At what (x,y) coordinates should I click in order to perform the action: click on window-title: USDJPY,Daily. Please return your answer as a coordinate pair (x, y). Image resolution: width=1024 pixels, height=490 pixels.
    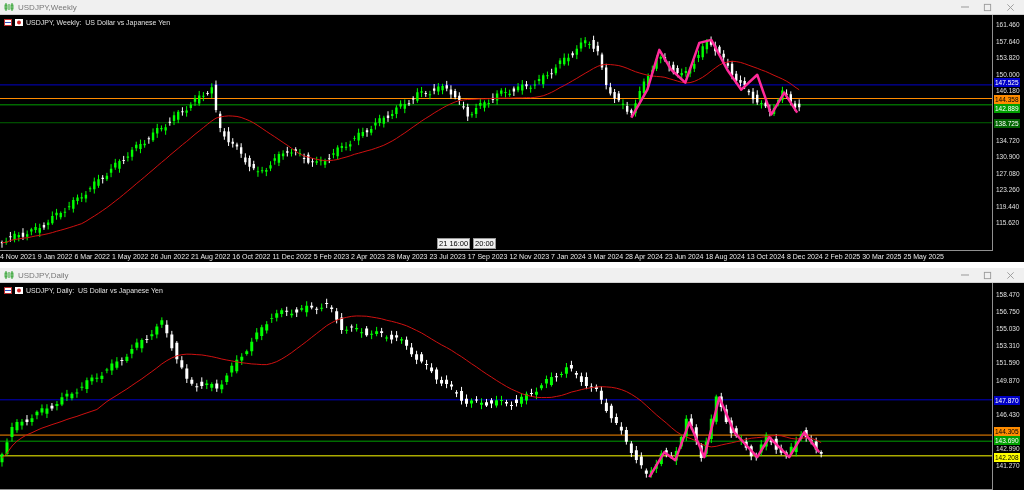
    Looking at the image, I should click on (43, 275).